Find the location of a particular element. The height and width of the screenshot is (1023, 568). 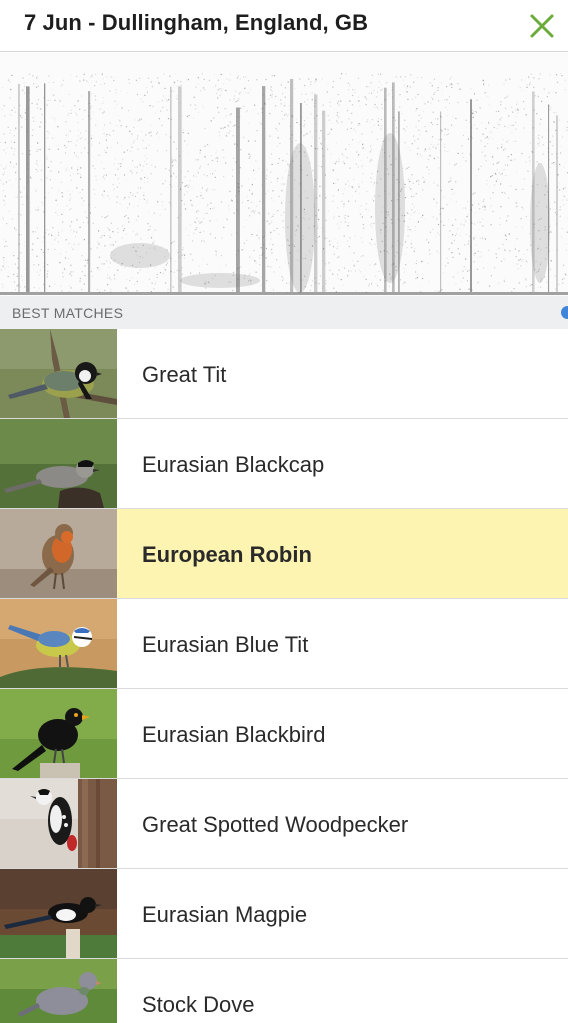

match-row-european-robin: European Robin is located at coordinates (284, 554).